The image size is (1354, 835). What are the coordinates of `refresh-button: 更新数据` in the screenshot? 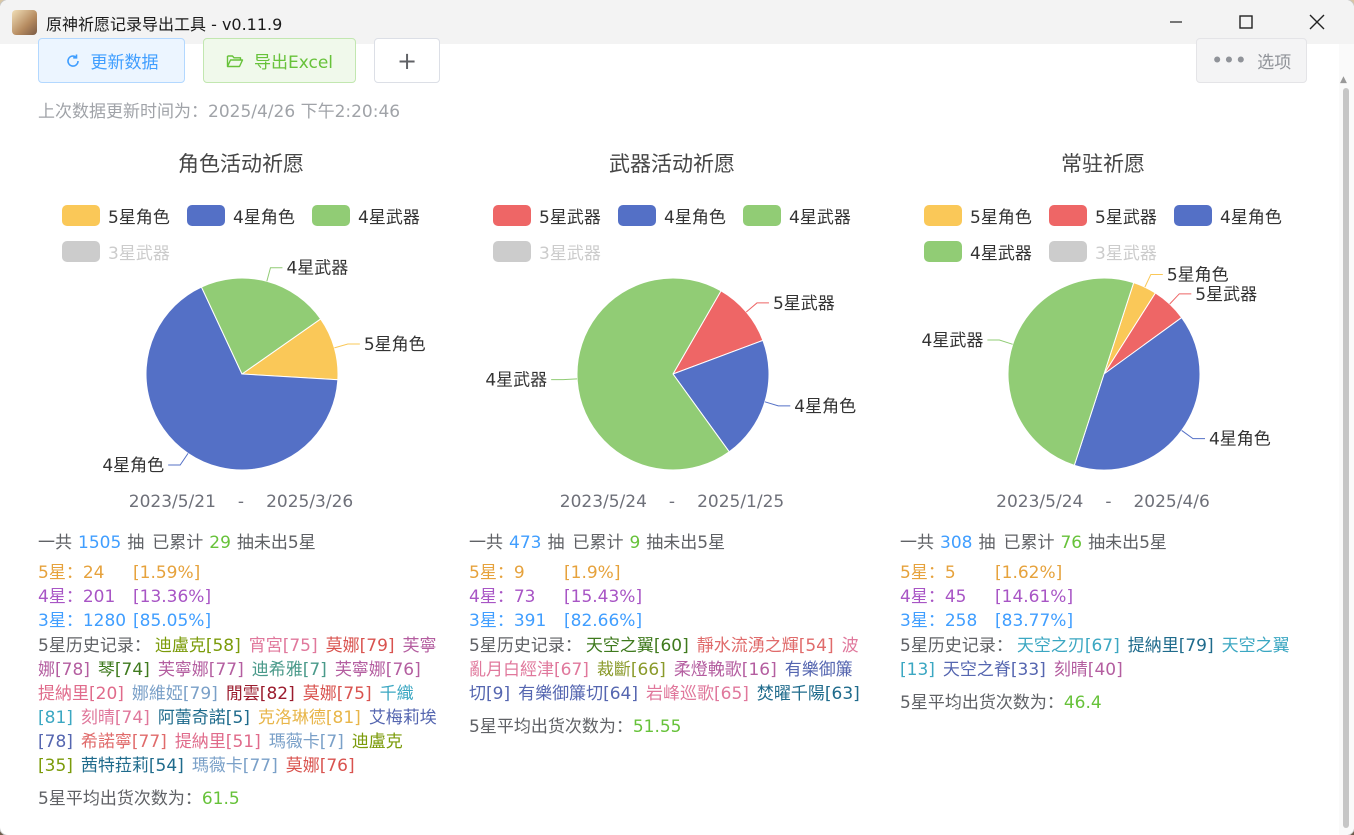 It's located at (111, 60).